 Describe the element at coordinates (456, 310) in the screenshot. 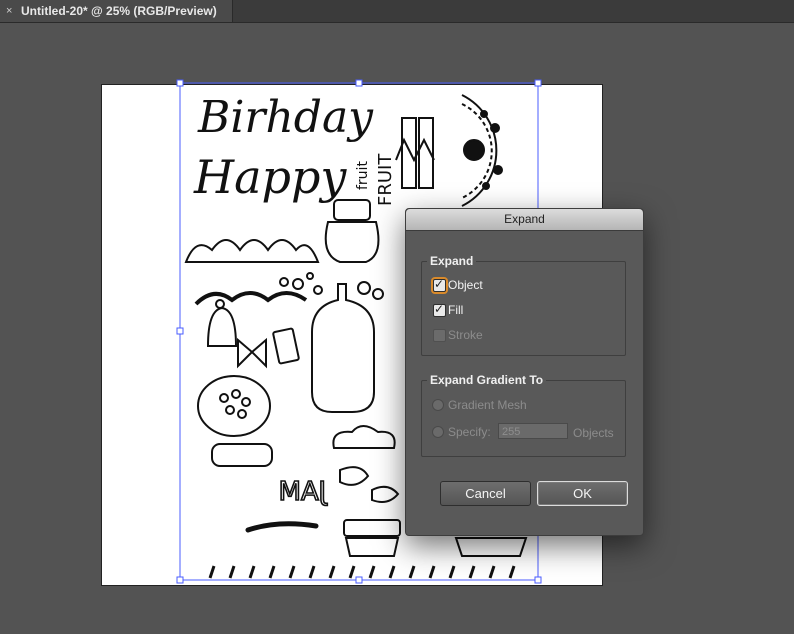

I see `fill-label: Fill` at that location.